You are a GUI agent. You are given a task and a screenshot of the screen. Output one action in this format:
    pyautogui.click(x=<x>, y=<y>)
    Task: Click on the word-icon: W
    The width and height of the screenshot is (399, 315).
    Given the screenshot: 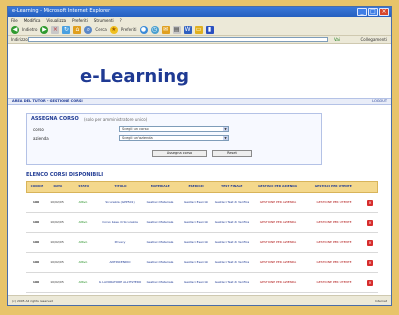 What is the action you would take?
    pyautogui.click(x=187, y=29)
    